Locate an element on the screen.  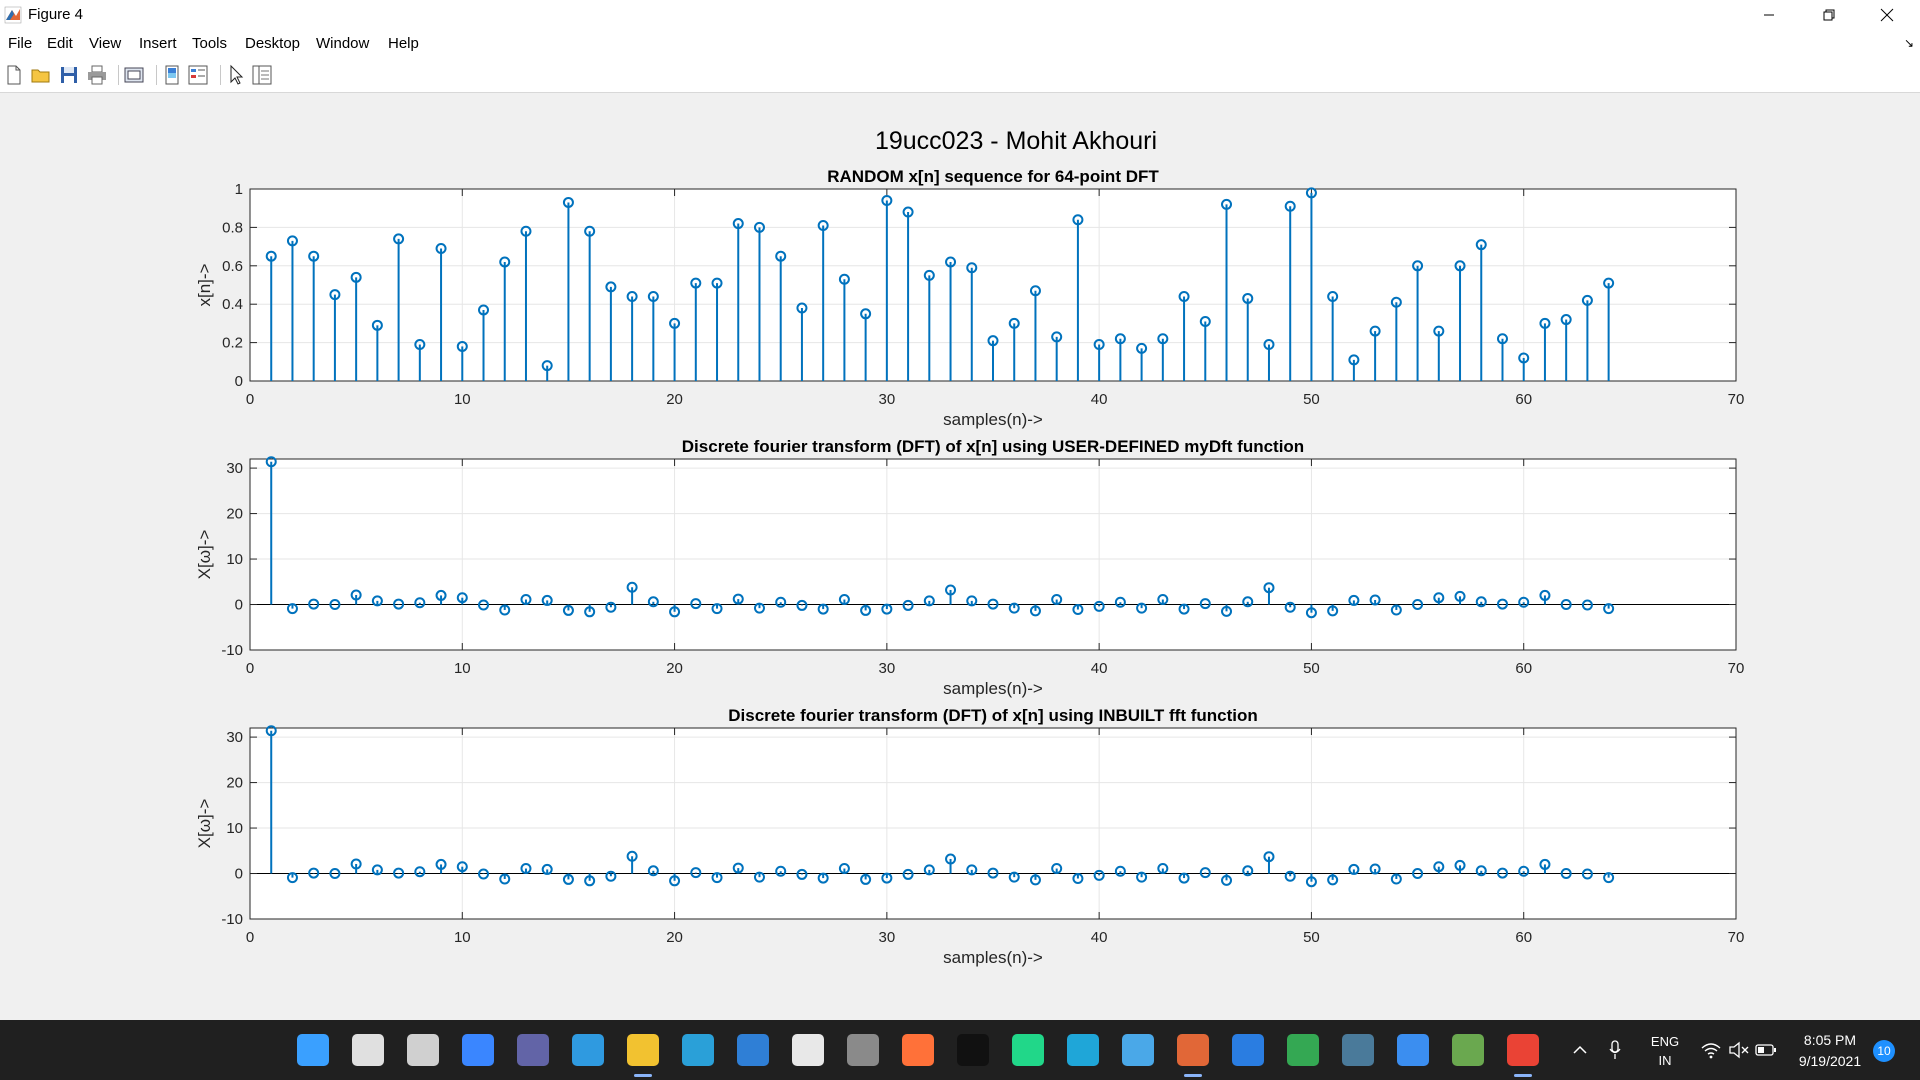
bing-icon is located at coordinates (1248, 1050).